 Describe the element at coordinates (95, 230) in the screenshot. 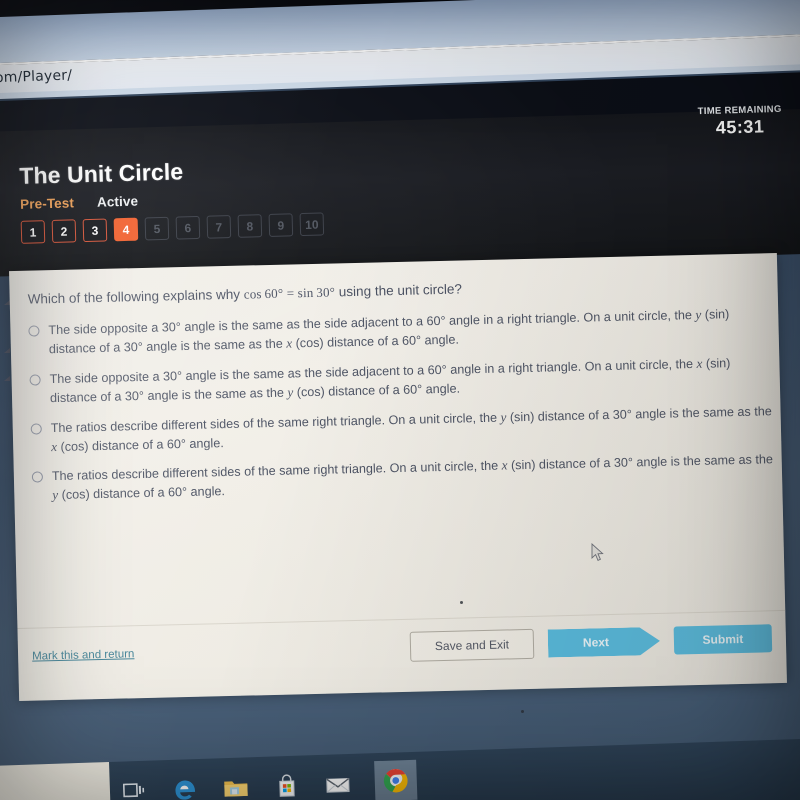

I see `question-nav-button-3: 3` at that location.